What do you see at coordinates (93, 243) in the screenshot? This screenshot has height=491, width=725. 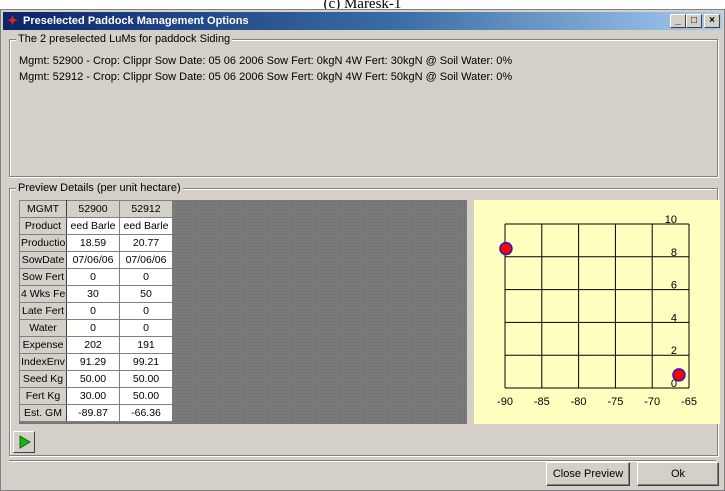 I see `table-cell: 18.59` at bounding box center [93, 243].